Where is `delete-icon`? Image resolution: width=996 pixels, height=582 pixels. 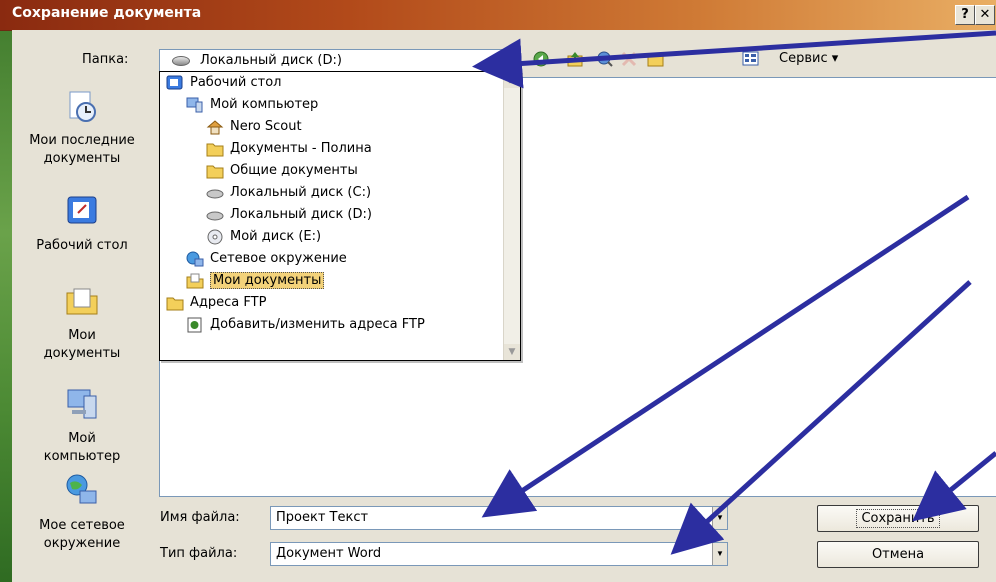
delete-icon is located at coordinates (629, 59).